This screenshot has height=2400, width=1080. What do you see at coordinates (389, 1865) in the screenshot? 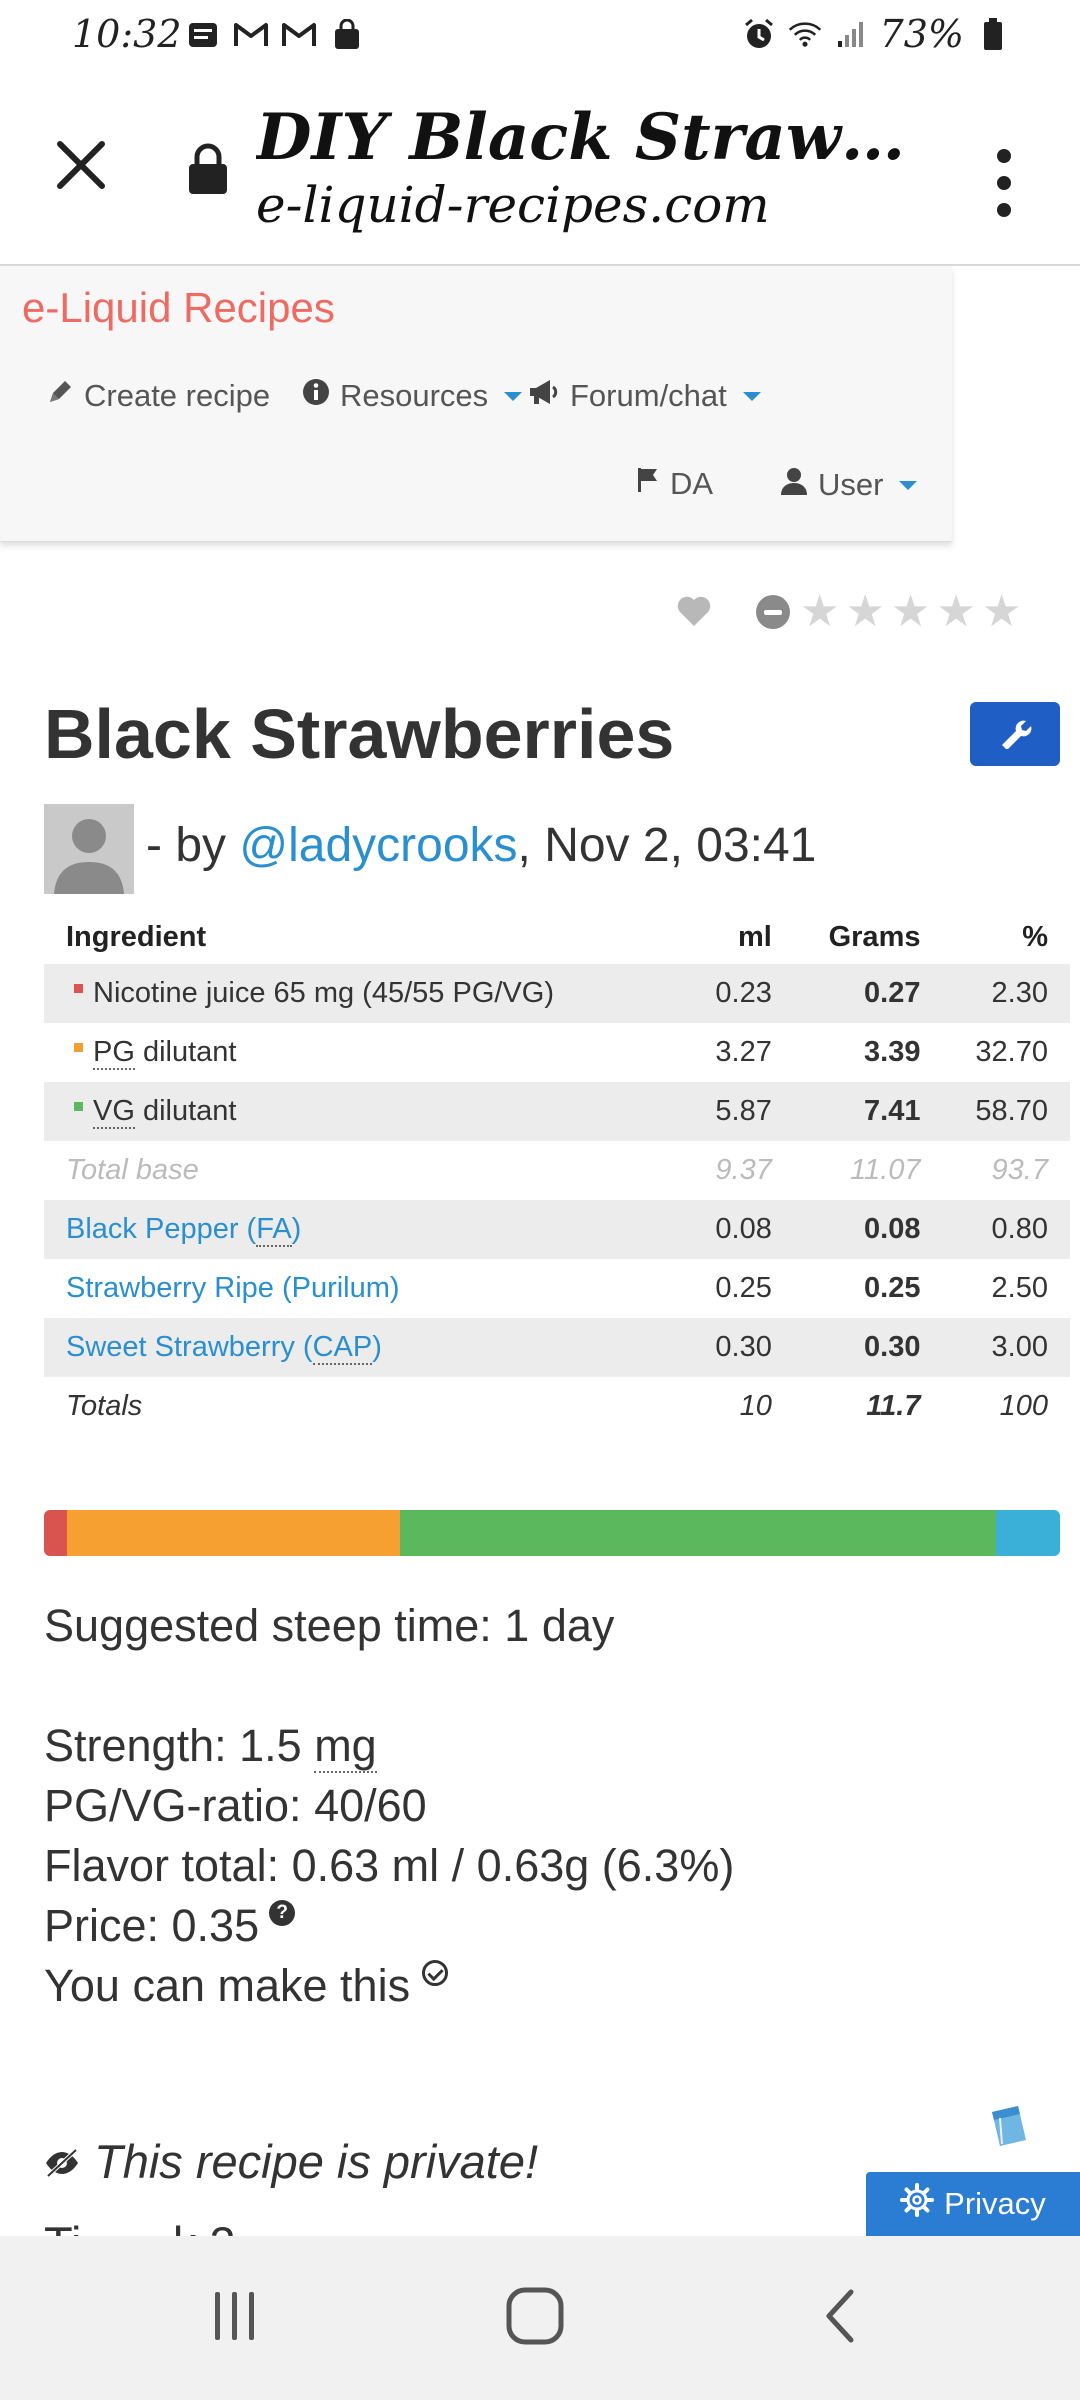
I see `flavor-total: Flavor total: 0.63 ml / 0.63g (6.3%)` at bounding box center [389, 1865].